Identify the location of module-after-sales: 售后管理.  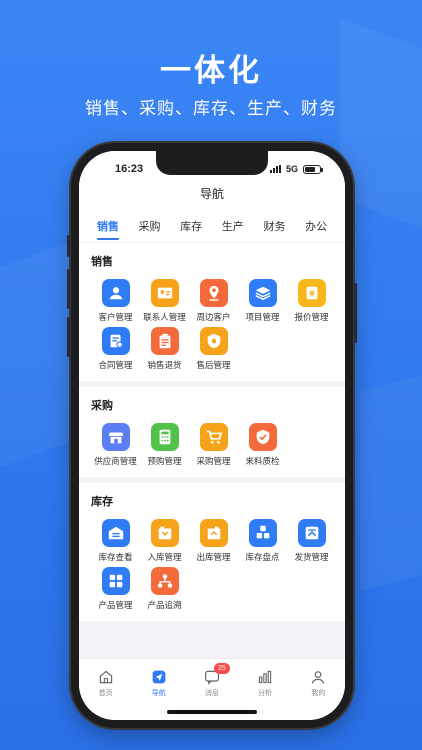
(213, 351).